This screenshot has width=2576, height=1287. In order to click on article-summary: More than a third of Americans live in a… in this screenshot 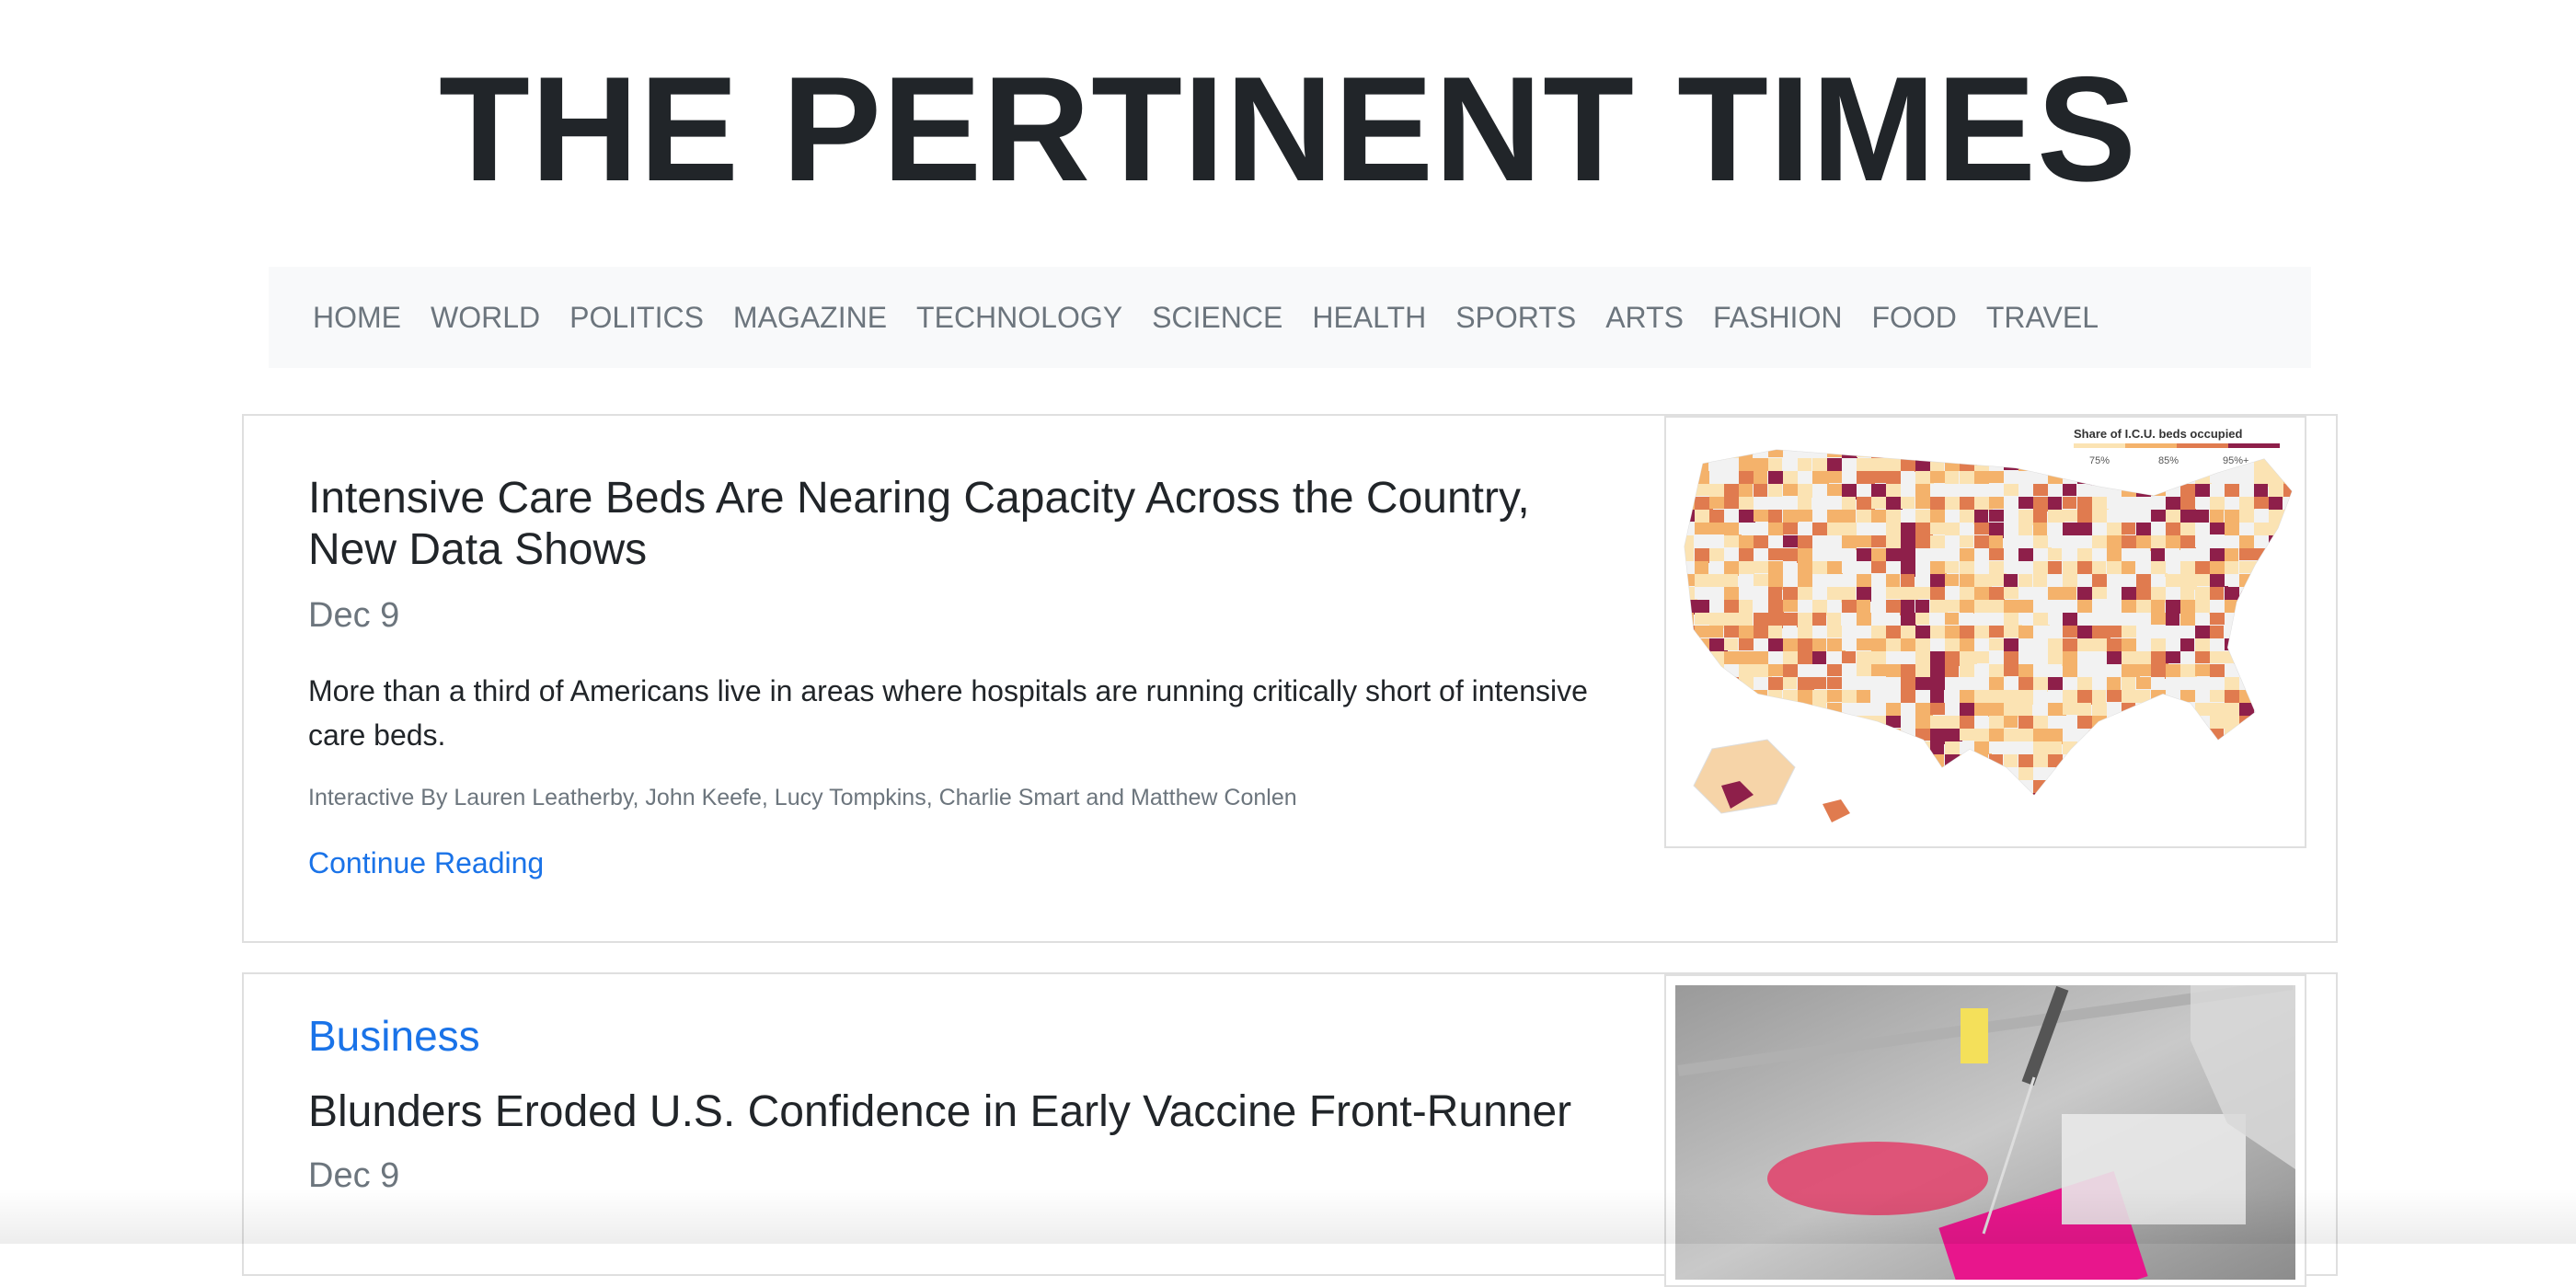, I will do `click(948, 713)`.